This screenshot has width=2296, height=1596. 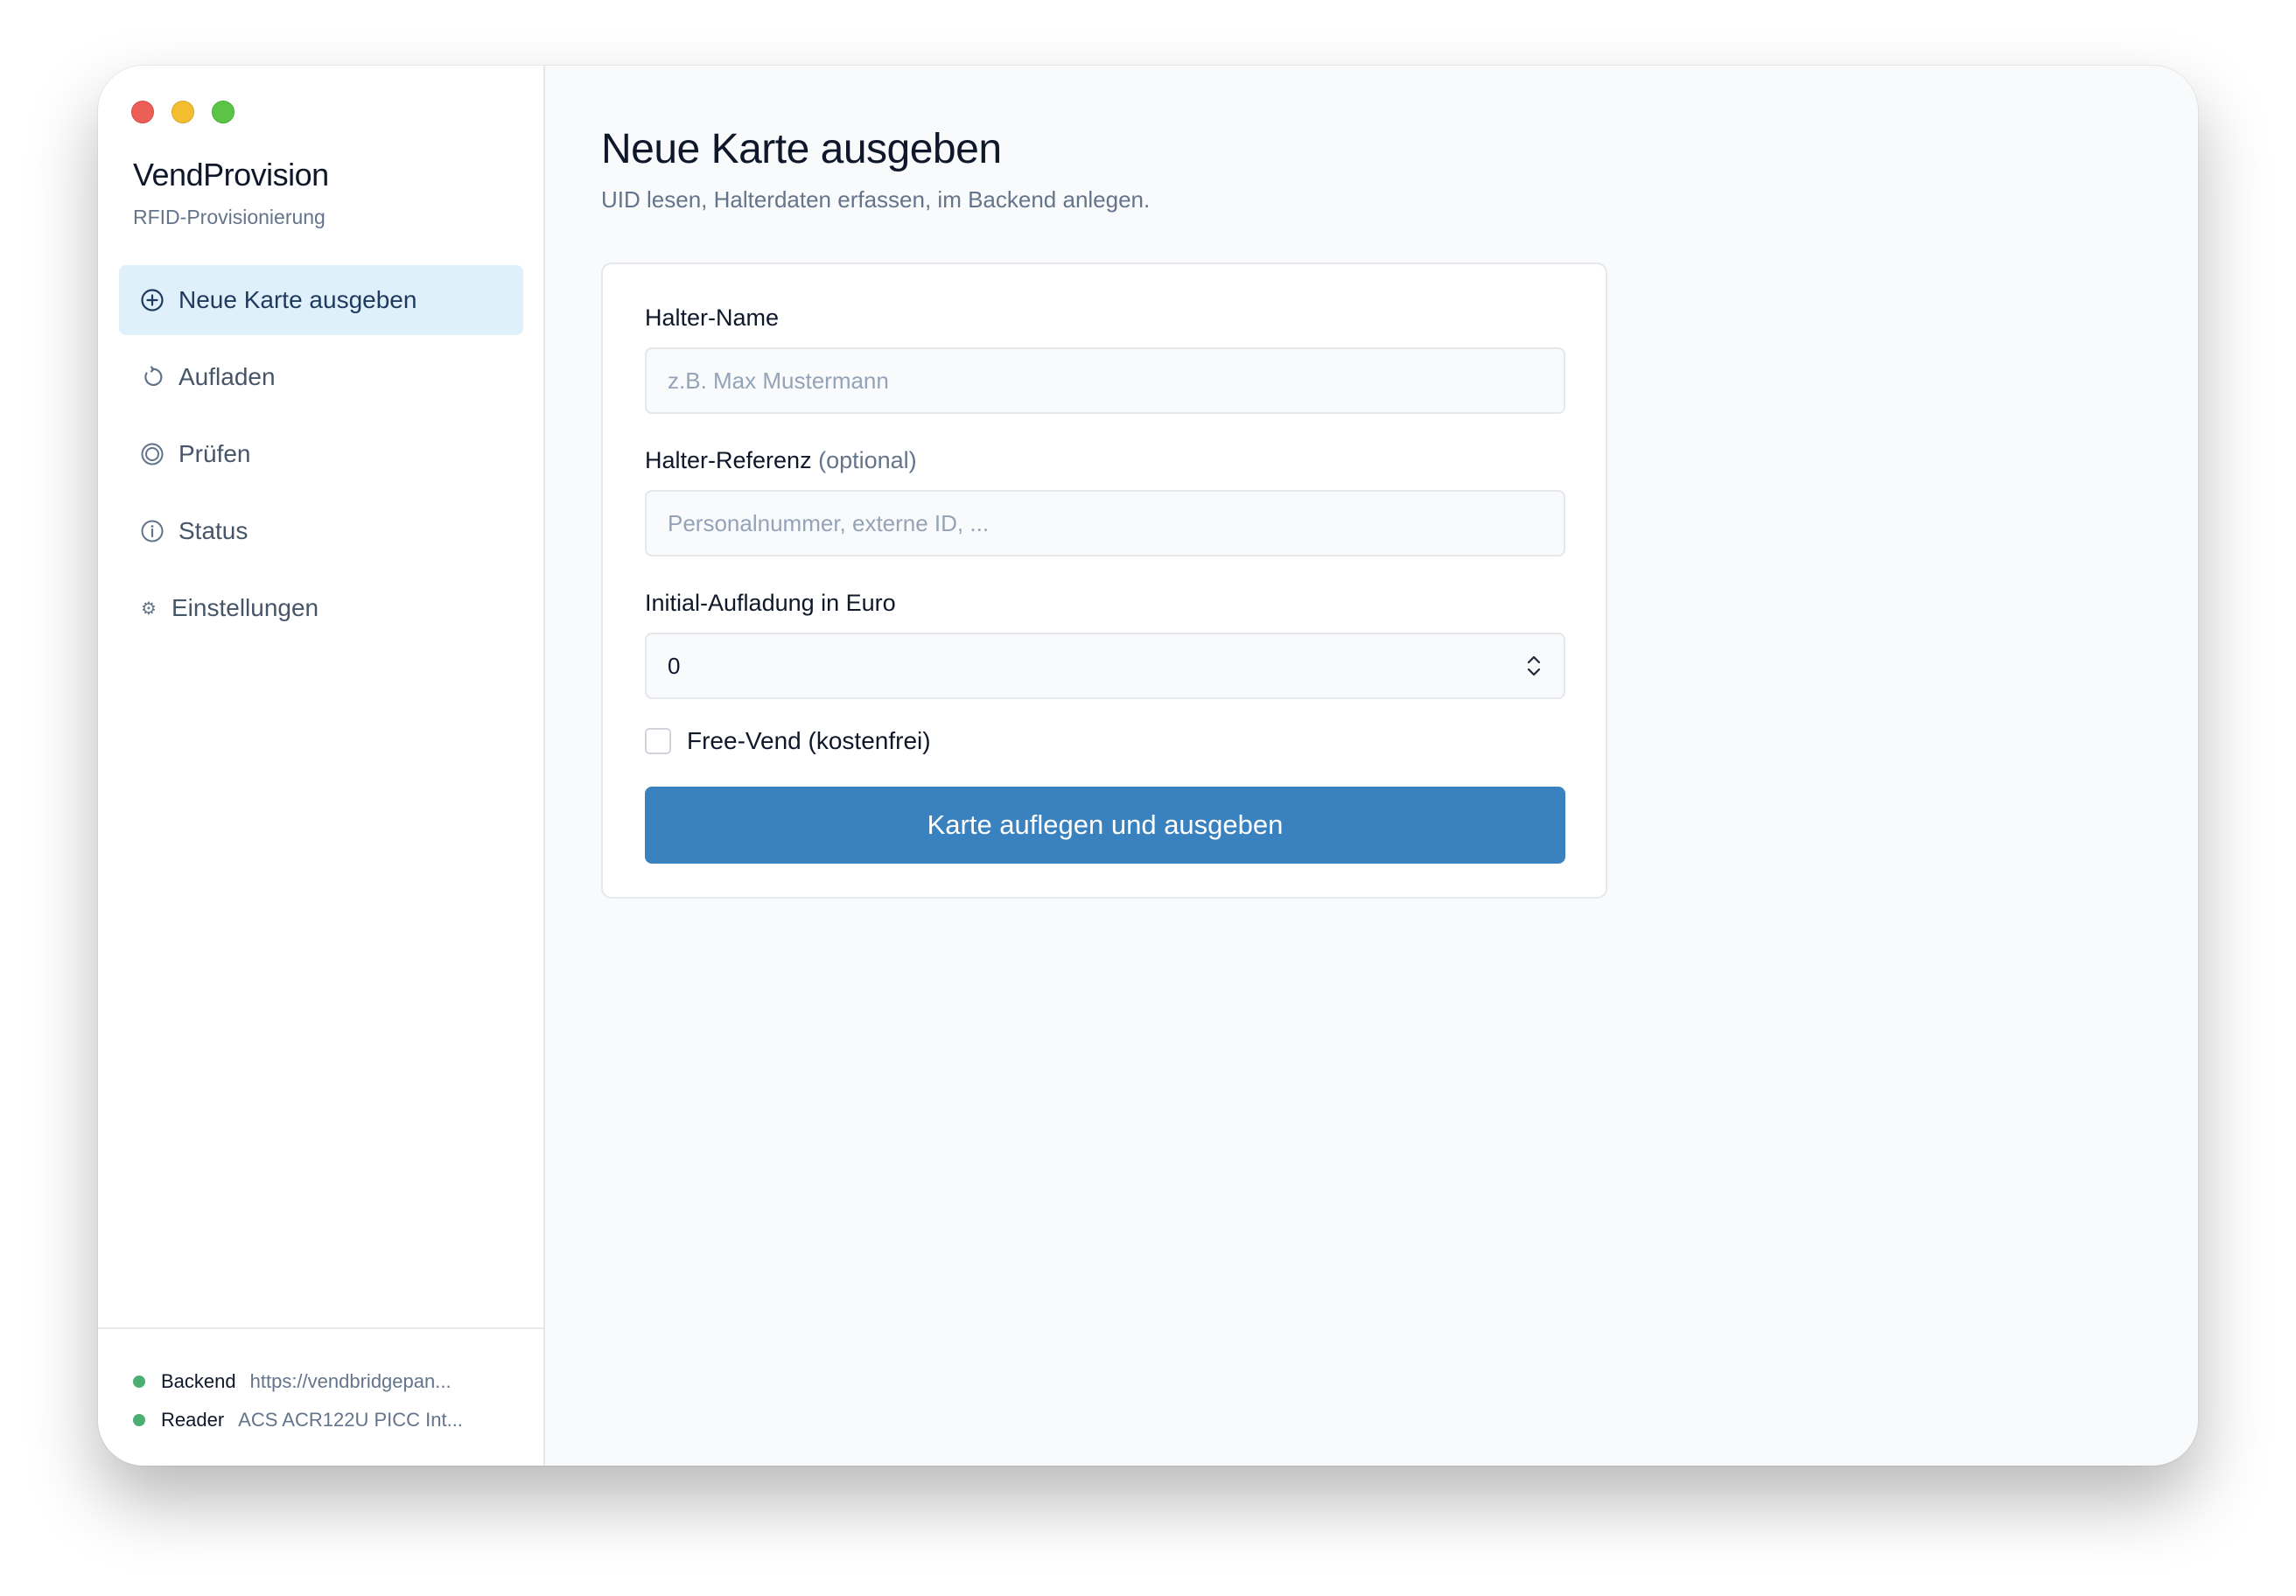 What do you see at coordinates (867, 460) in the screenshot?
I see `optional-hint: (optional)` at bounding box center [867, 460].